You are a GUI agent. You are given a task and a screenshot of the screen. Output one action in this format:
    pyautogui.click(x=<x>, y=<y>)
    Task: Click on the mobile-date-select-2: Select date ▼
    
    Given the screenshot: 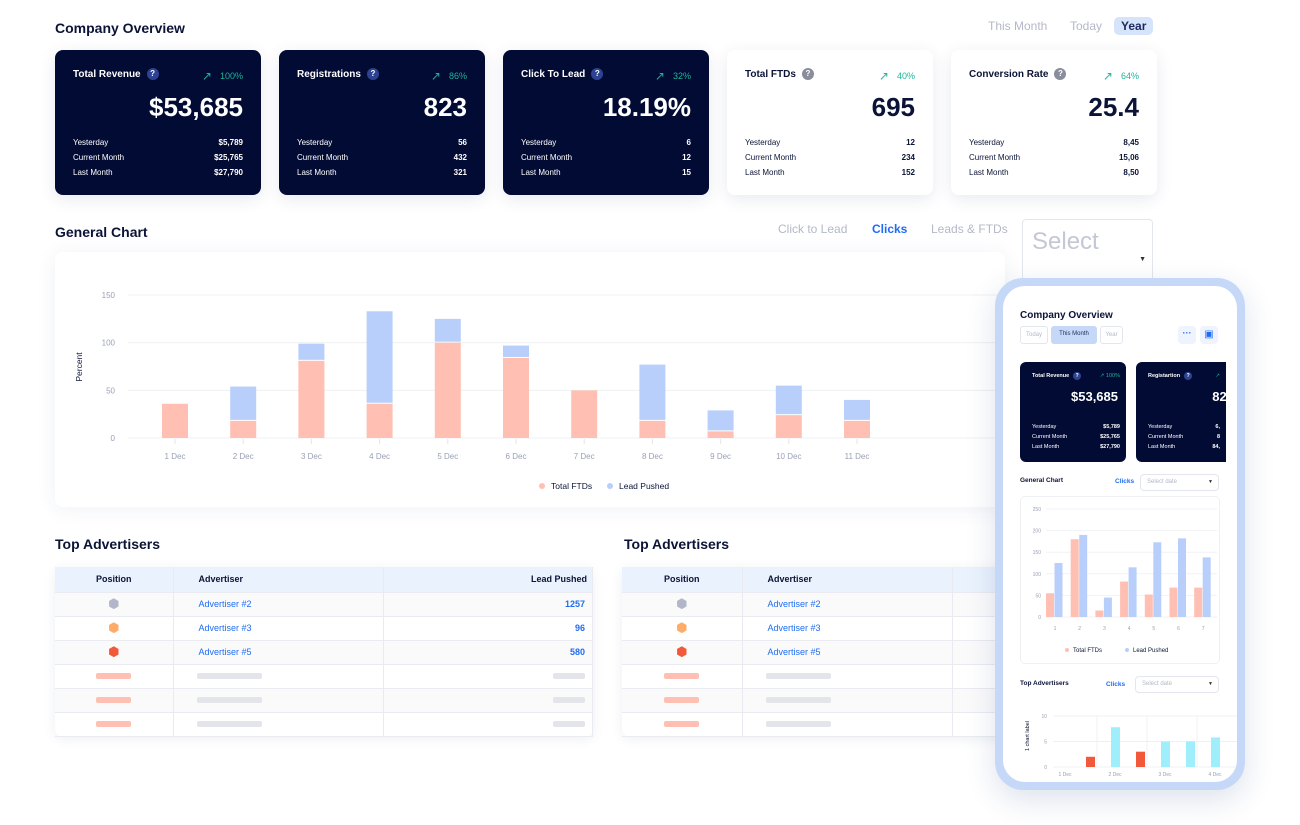 What is the action you would take?
    pyautogui.click(x=1177, y=684)
    